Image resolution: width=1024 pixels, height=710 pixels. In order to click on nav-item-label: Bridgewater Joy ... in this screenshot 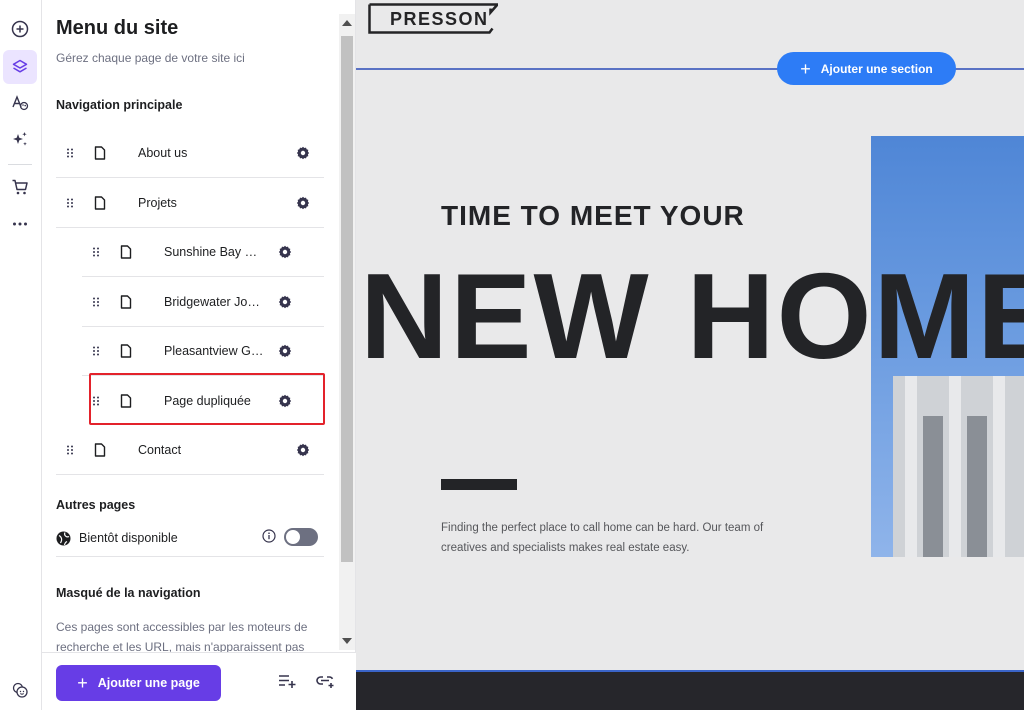, I will do `click(214, 302)`.